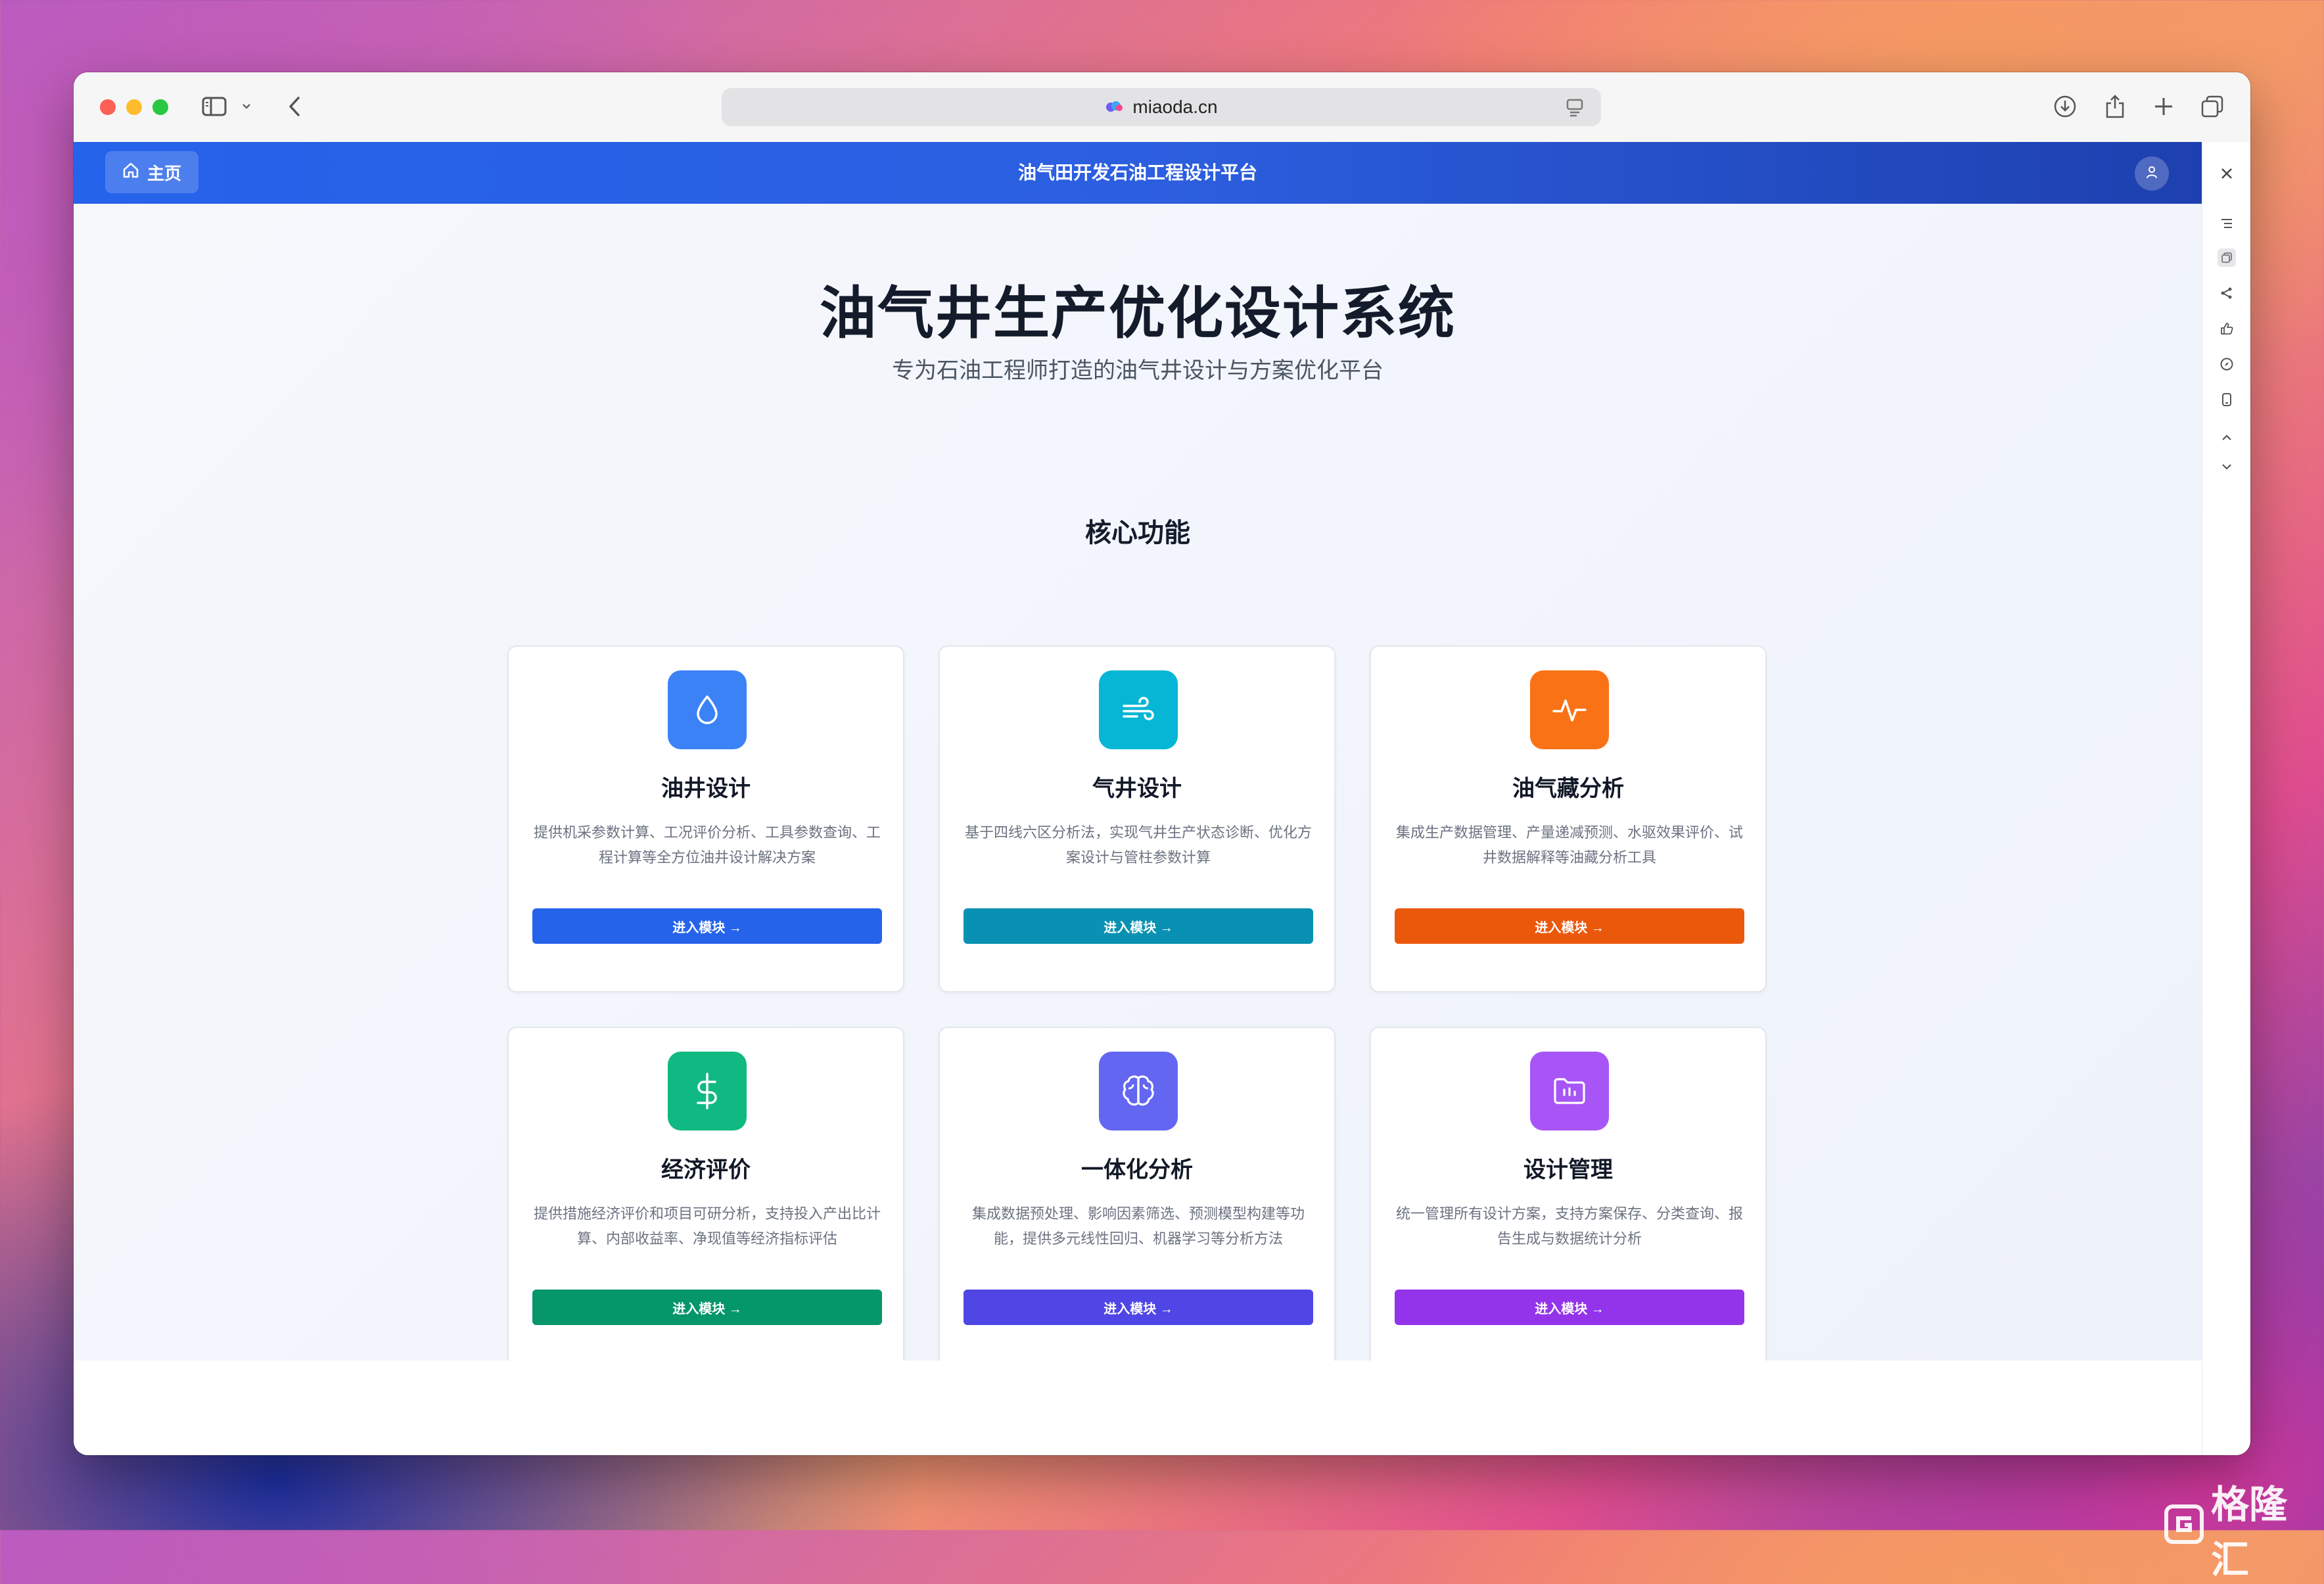 This screenshot has height=1584, width=2324. I want to click on app-title: 油气田开发石油工程设计平台, so click(1137, 172).